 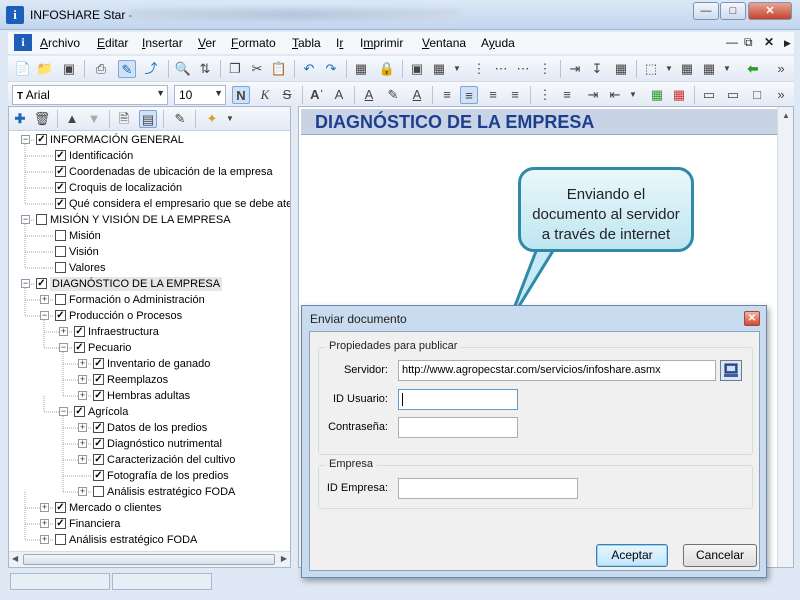 What do you see at coordinates (149, 349) in the screenshot?
I see `tree-node: − ✓ Pecuario` at bounding box center [149, 349].